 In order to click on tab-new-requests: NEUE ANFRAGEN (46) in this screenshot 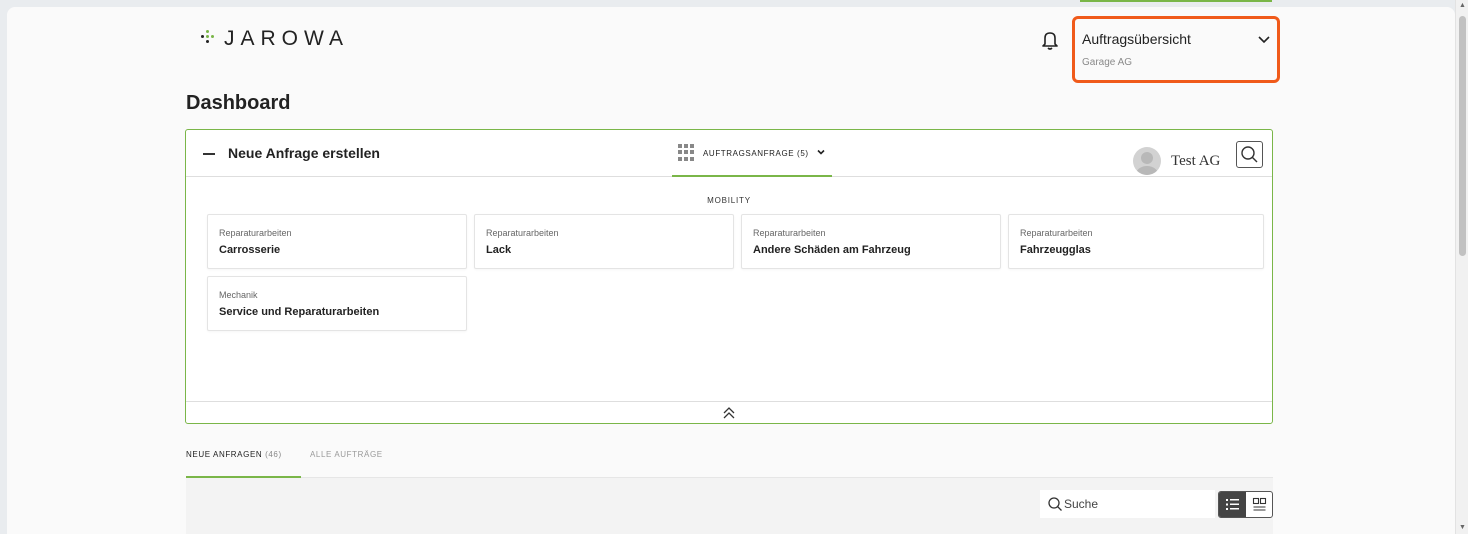, I will do `click(243, 459)`.